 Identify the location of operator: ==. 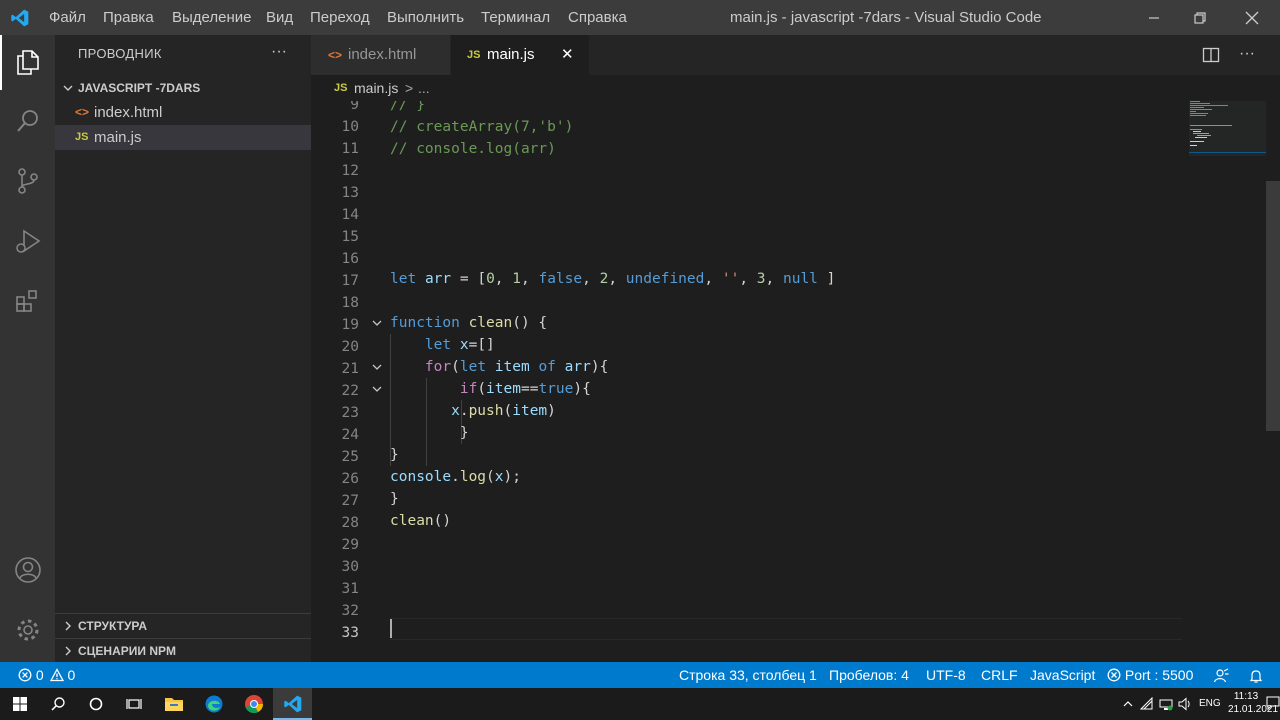
(529, 389).